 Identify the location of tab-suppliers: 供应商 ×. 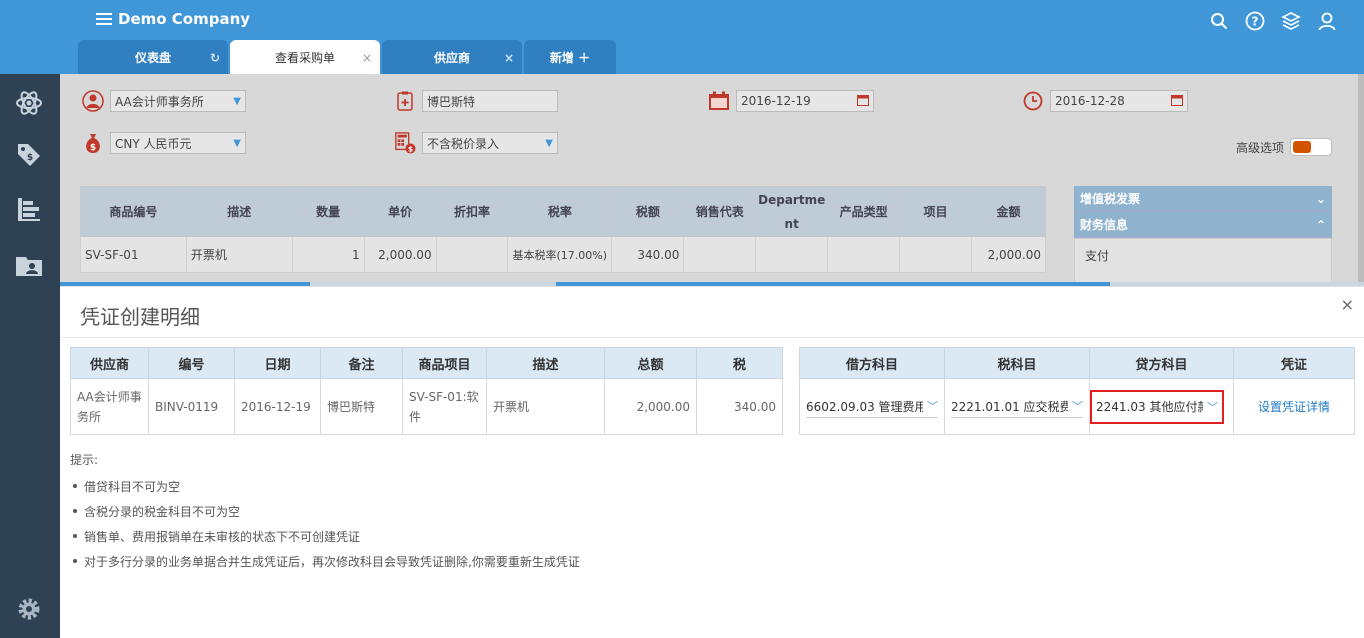
(452, 57).